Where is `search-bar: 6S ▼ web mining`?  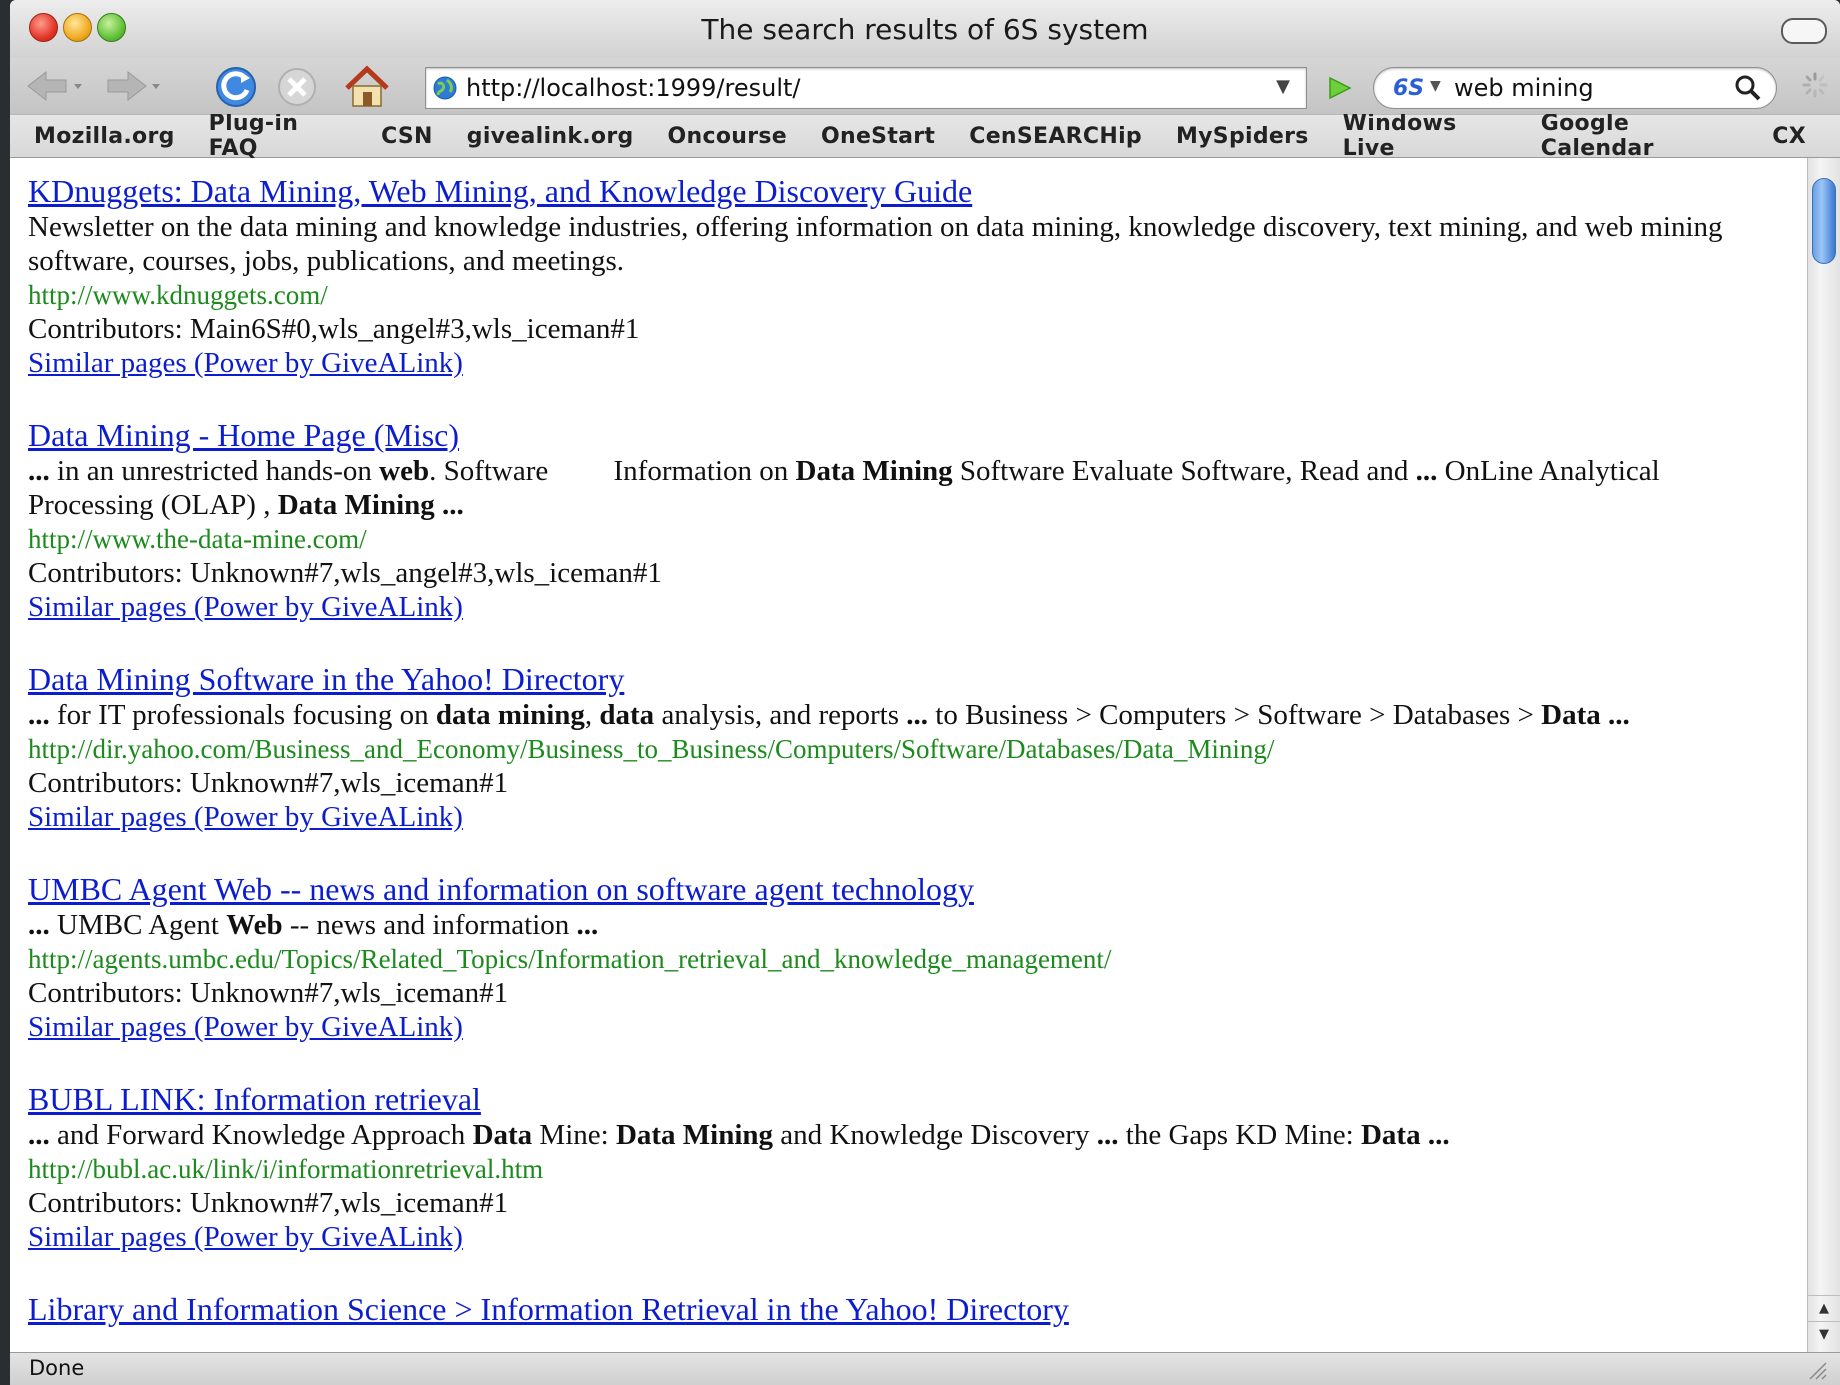 search-bar: 6S ▼ web mining is located at coordinates (1575, 88).